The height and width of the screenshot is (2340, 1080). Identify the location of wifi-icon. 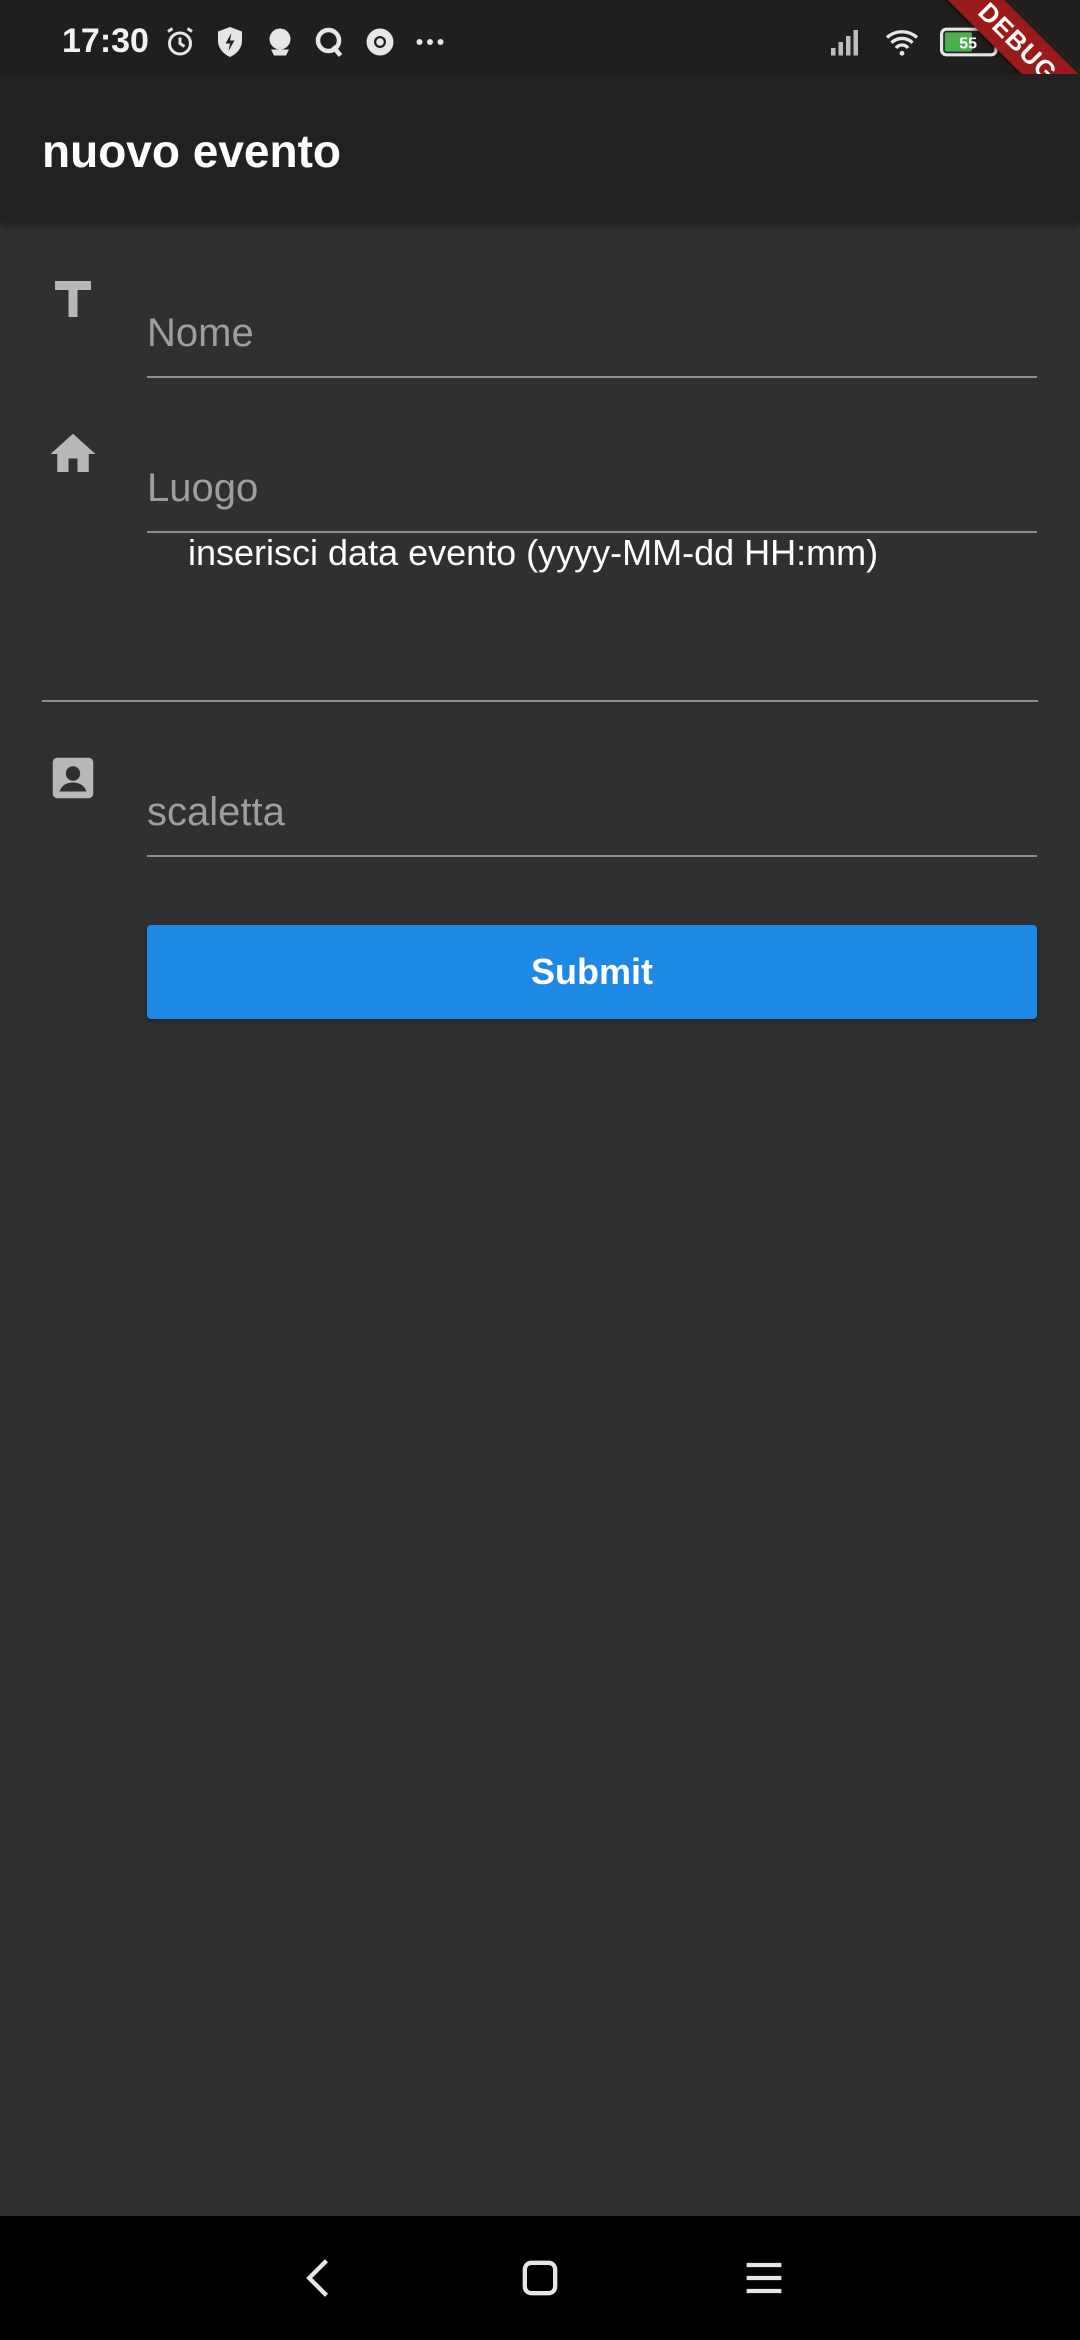
(902, 42).